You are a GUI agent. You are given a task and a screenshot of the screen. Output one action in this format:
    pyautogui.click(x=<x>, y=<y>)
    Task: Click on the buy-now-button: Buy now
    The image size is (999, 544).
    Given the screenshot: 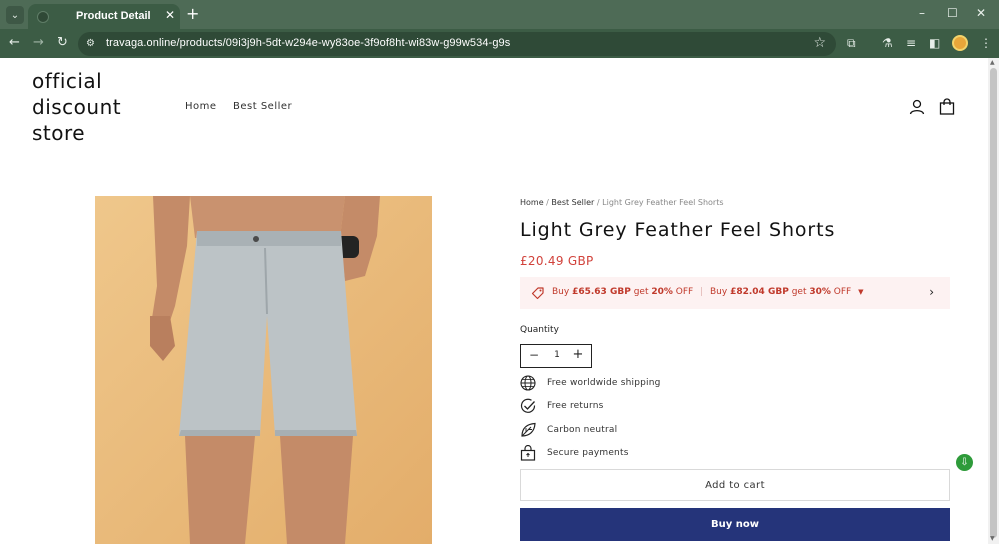 What is the action you would take?
    pyautogui.click(x=735, y=524)
    